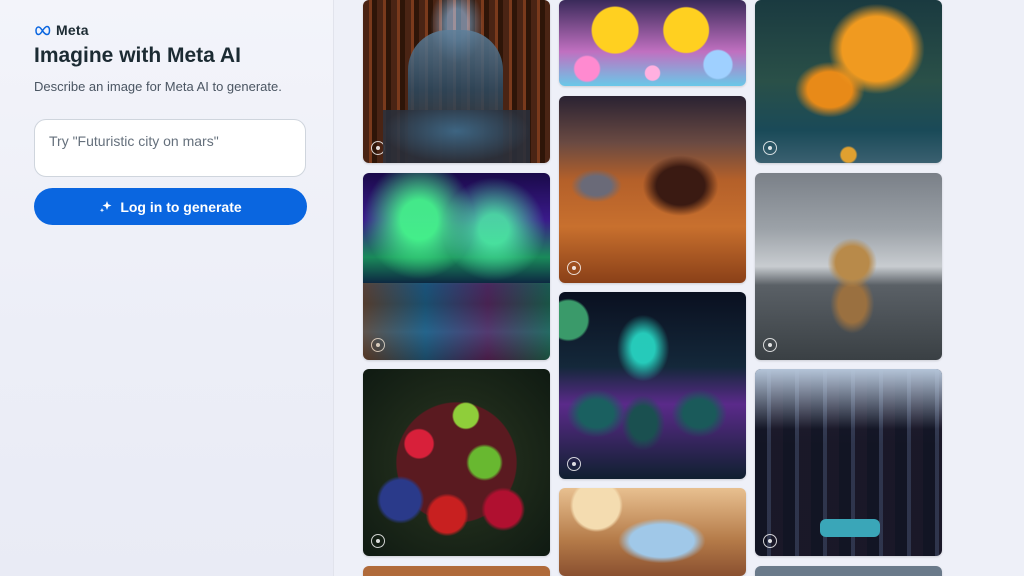 The width and height of the screenshot is (1024, 576). I want to click on gallery-image-fruit, so click(456, 462).